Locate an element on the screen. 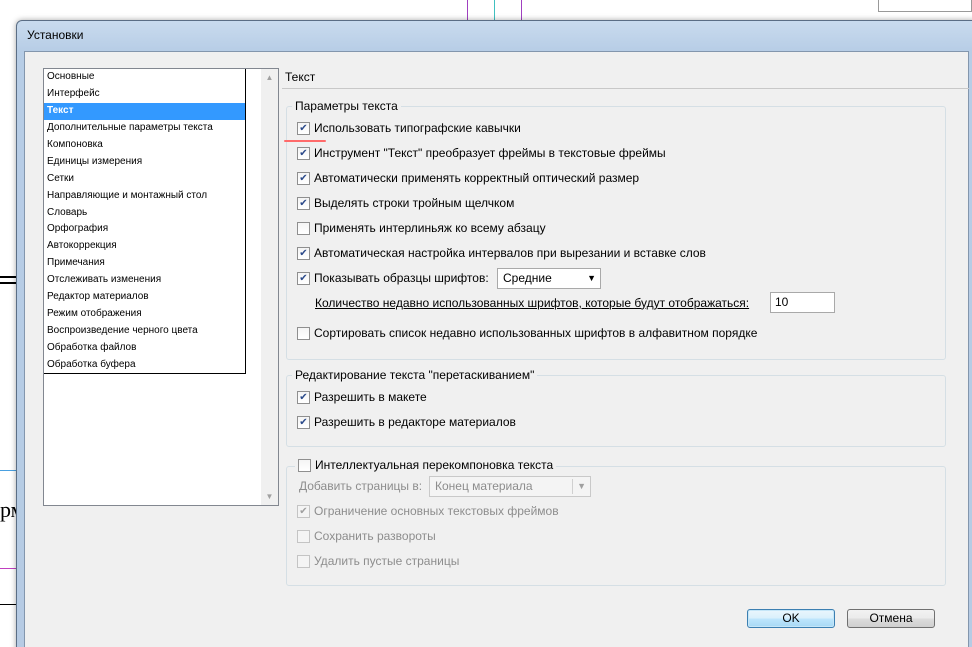 The width and height of the screenshot is (972, 647). nav-item-grids: Сетки is located at coordinates (144, 179).